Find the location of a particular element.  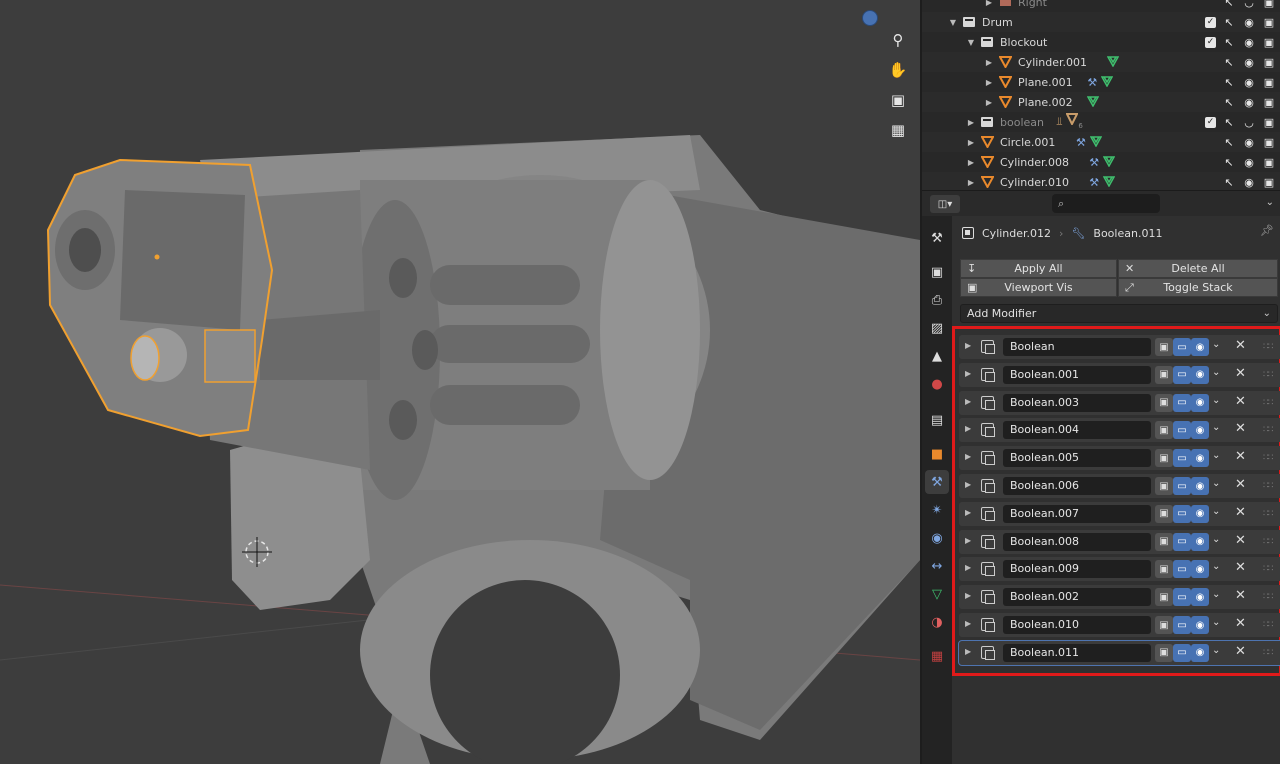

tool-icon: ⚒ is located at coordinates (937, 238).